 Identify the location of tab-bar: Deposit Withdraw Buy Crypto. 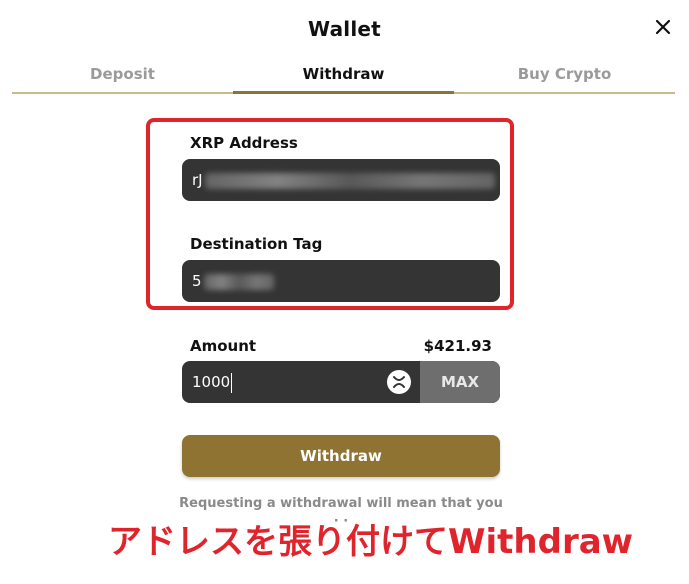
(343, 78).